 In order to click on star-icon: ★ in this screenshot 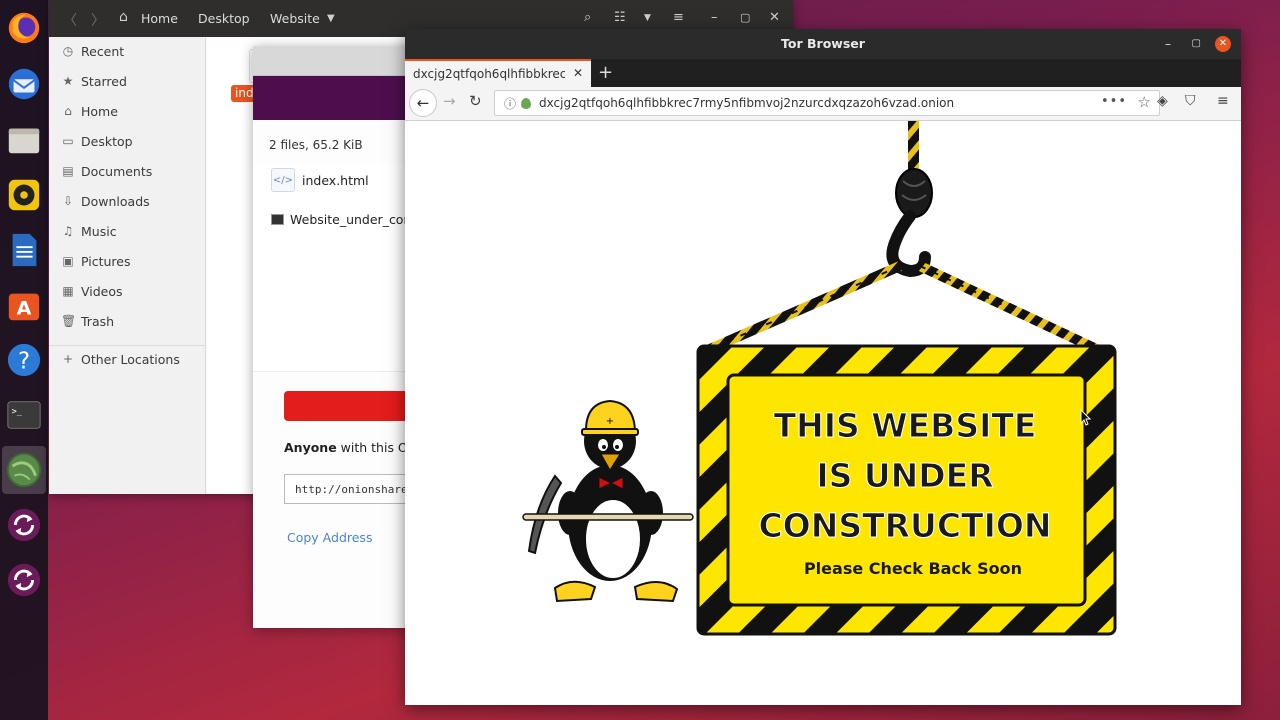, I will do `click(68, 81)`.